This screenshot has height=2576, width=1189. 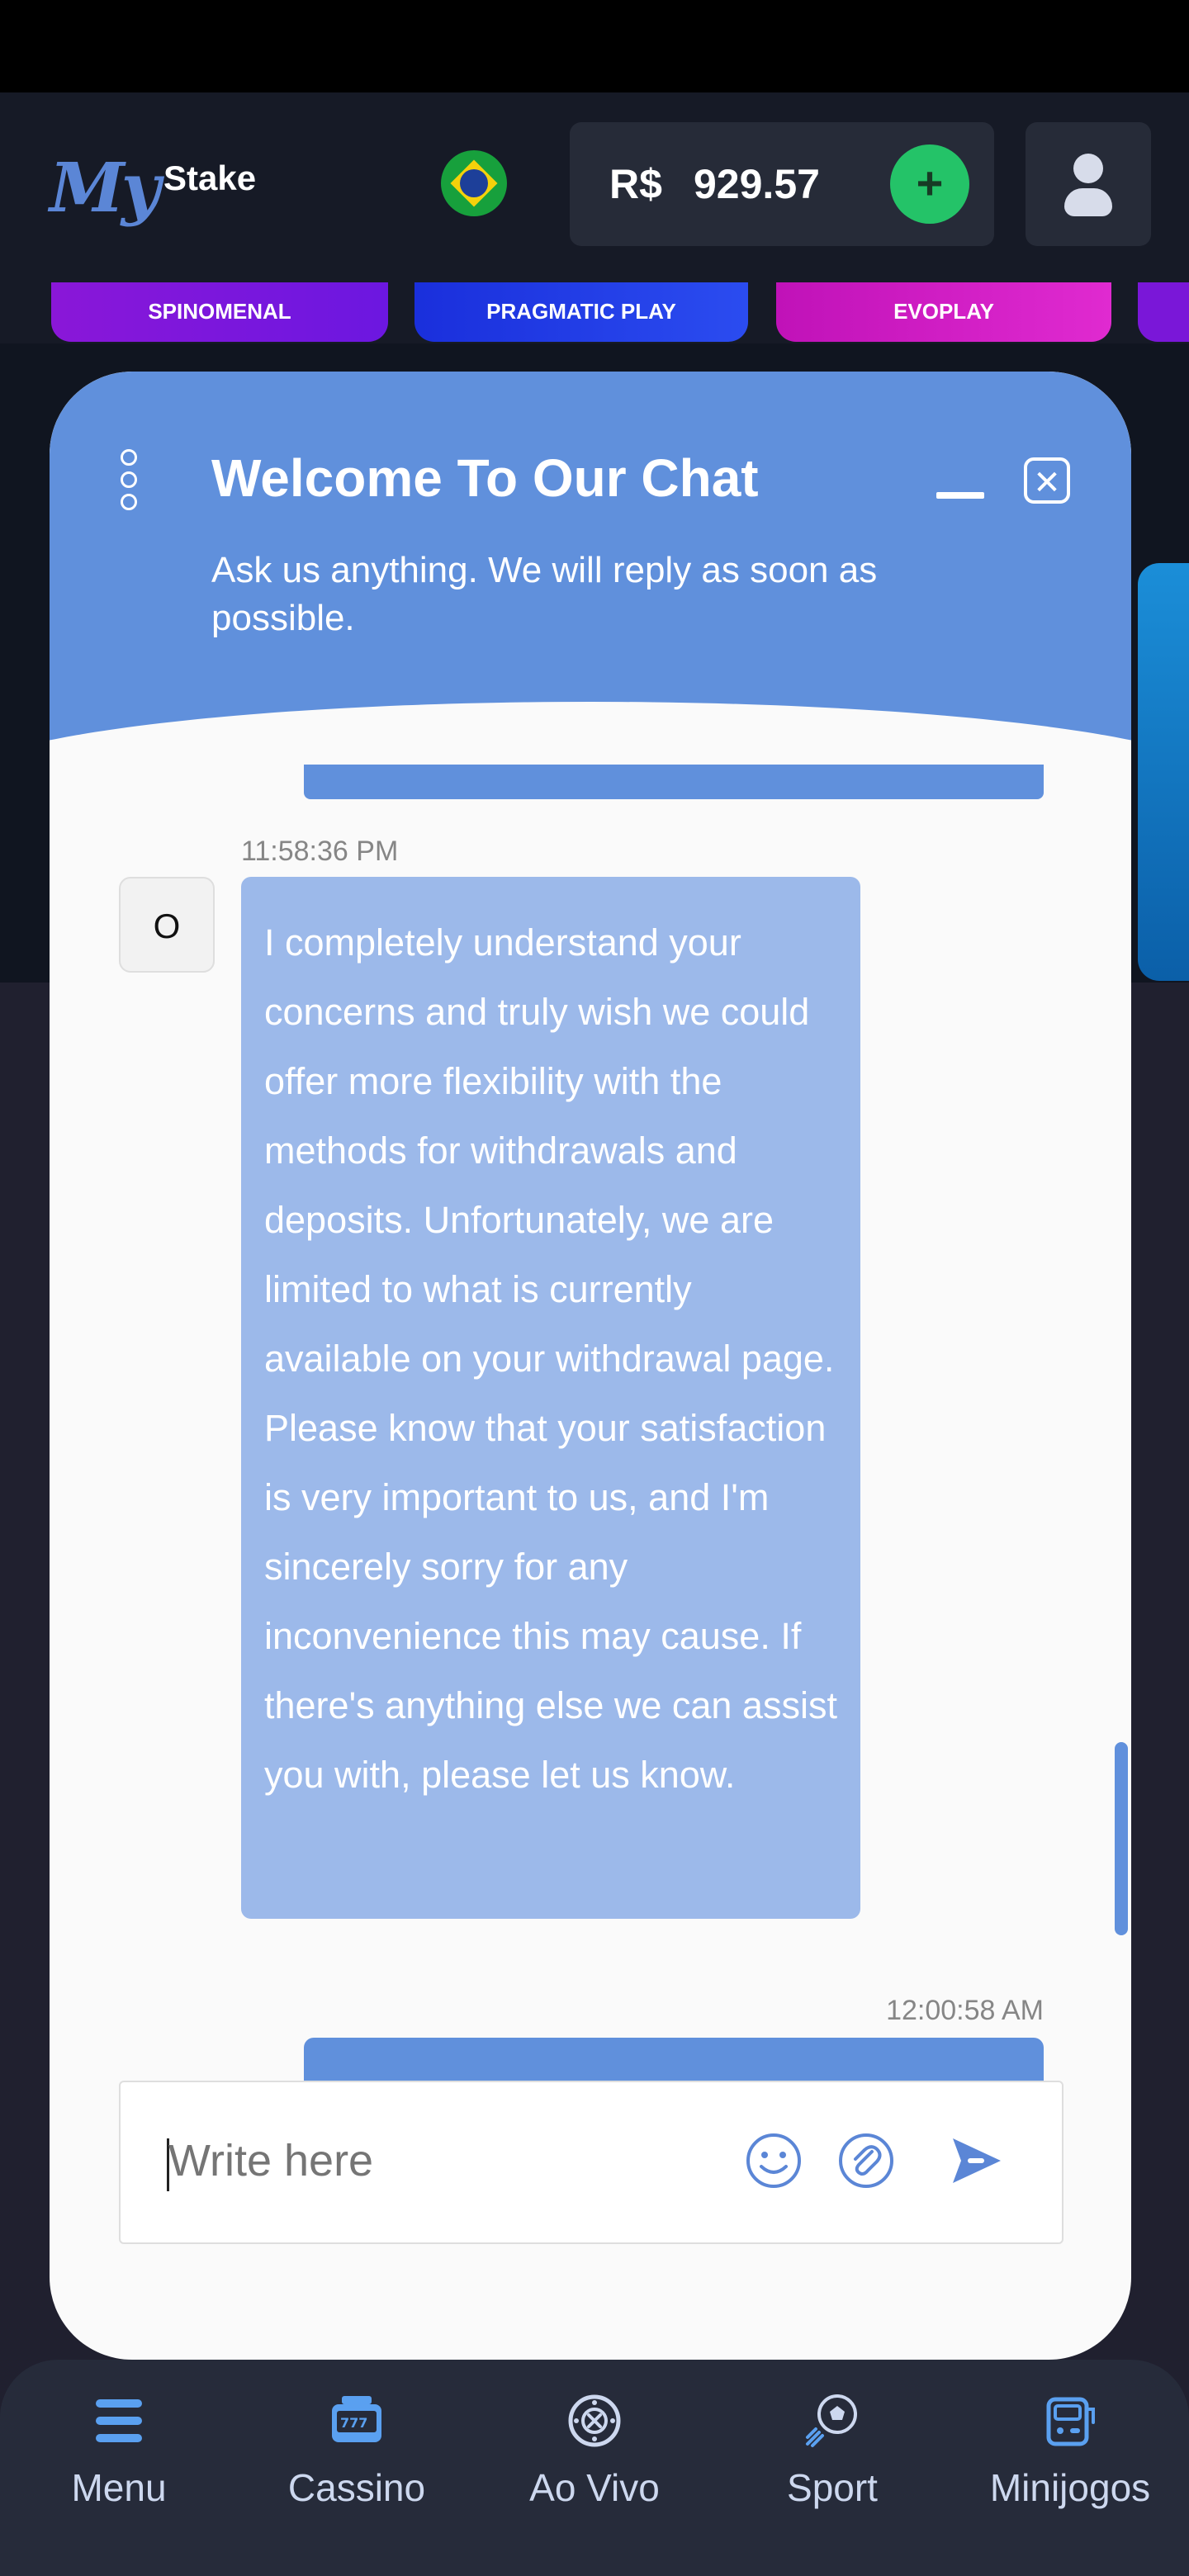 I want to click on nav-sport: Sport, so click(x=832, y=2468).